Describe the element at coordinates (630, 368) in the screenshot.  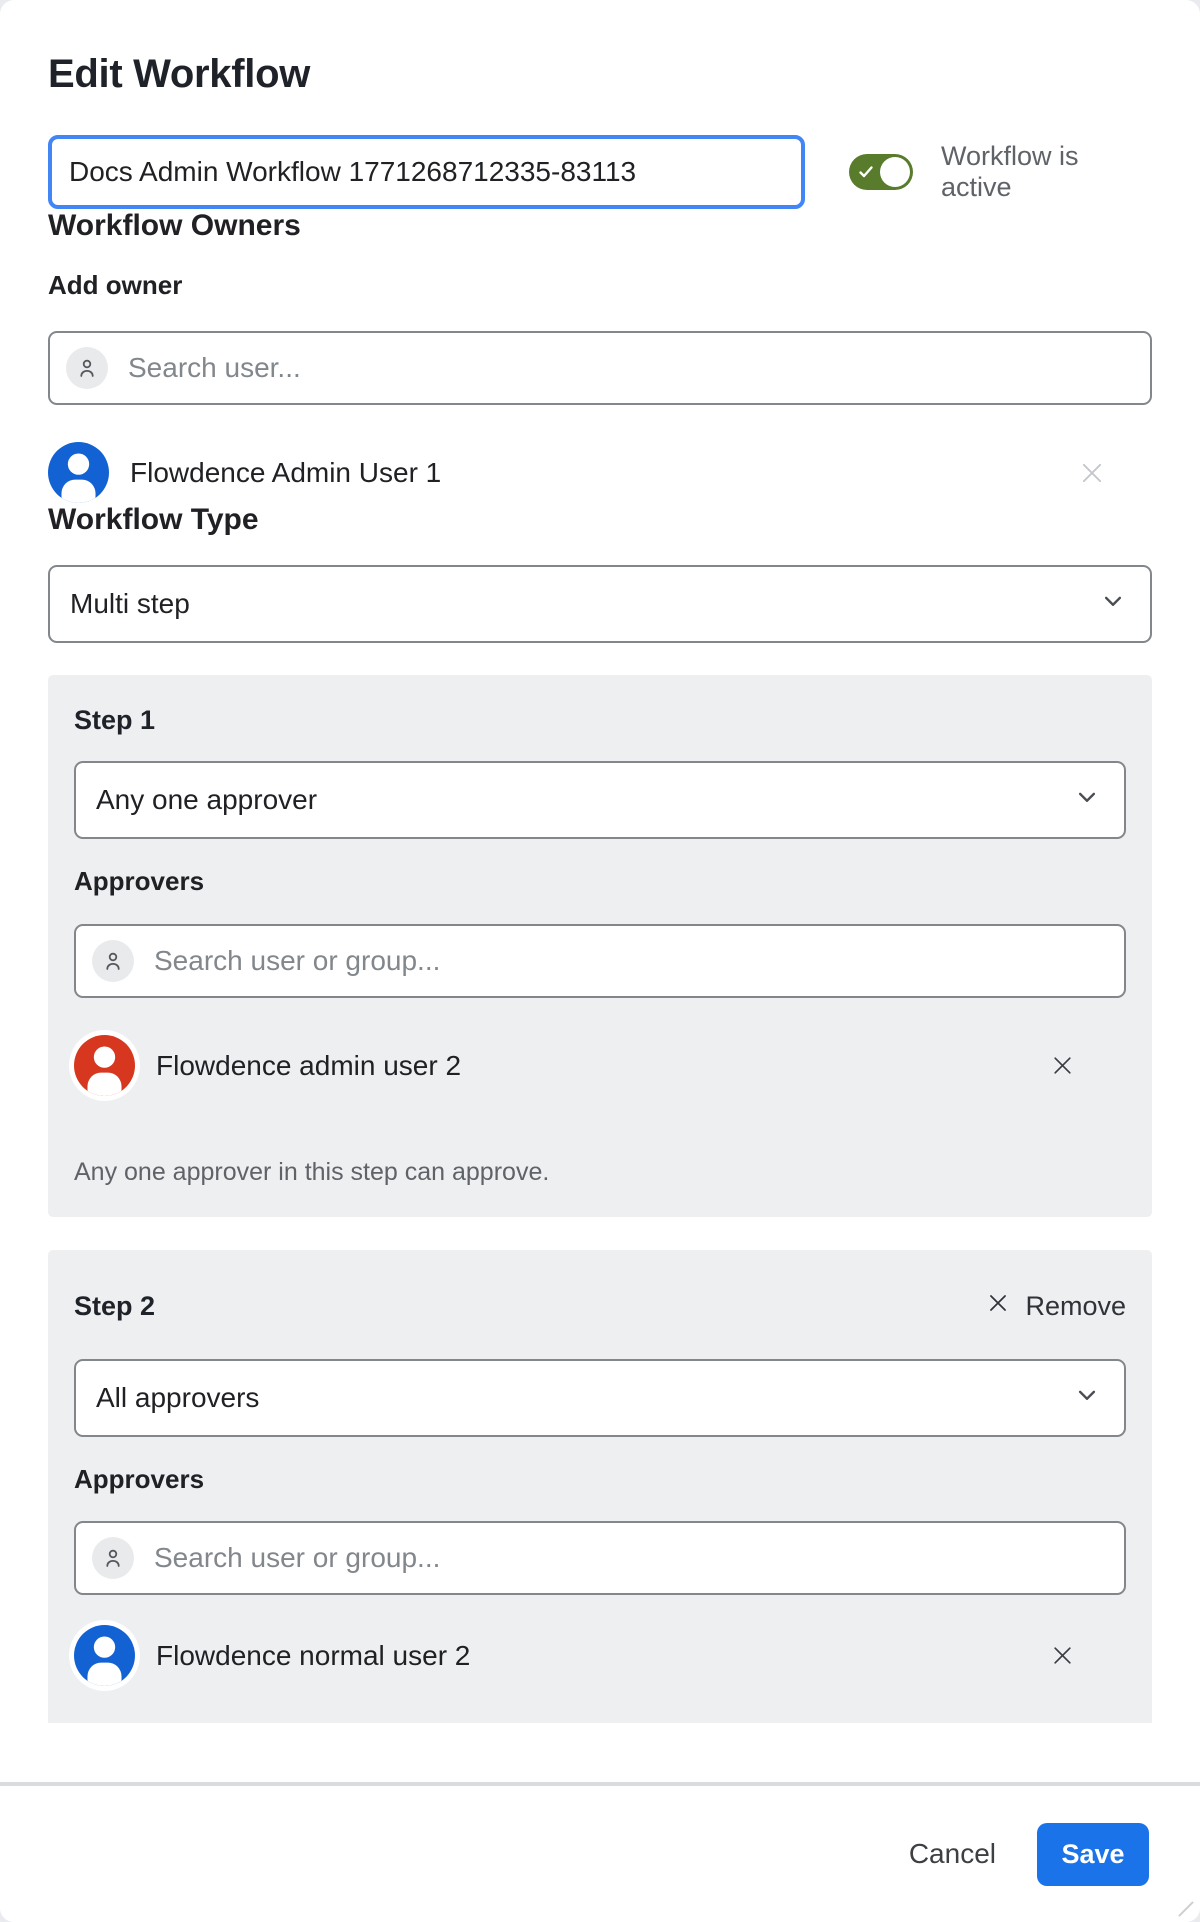
I see `owner-search-input` at that location.